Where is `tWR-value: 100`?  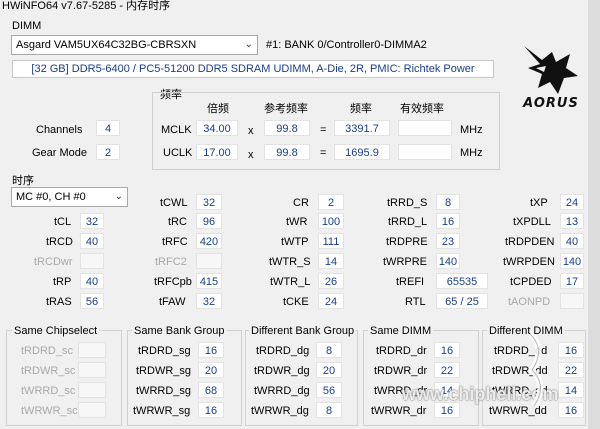
tWR-value: 100 is located at coordinates (331, 221).